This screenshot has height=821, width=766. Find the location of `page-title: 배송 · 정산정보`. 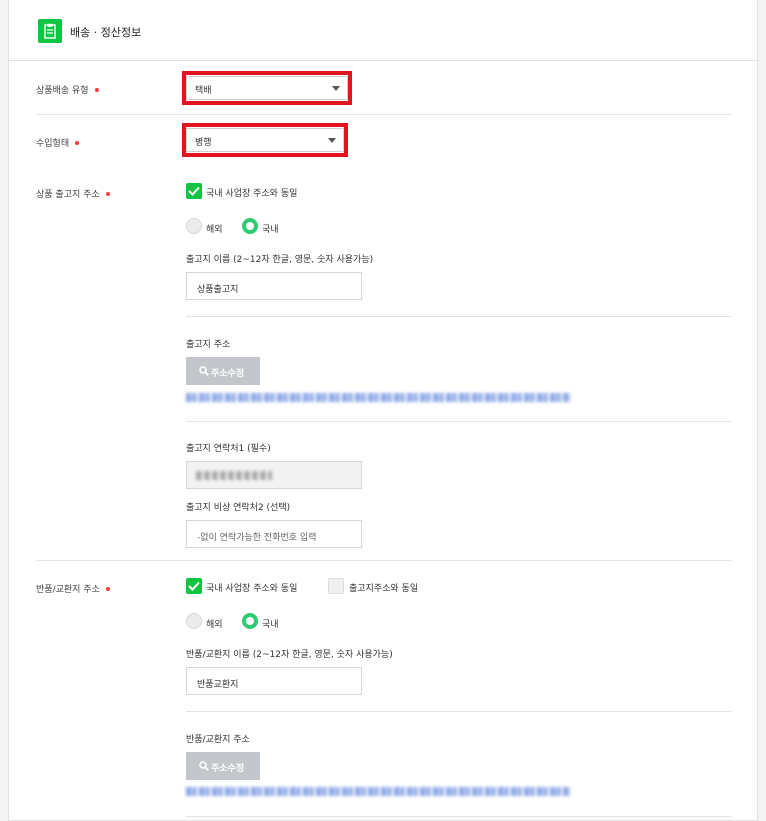

page-title: 배송 · 정산정보 is located at coordinates (106, 32).